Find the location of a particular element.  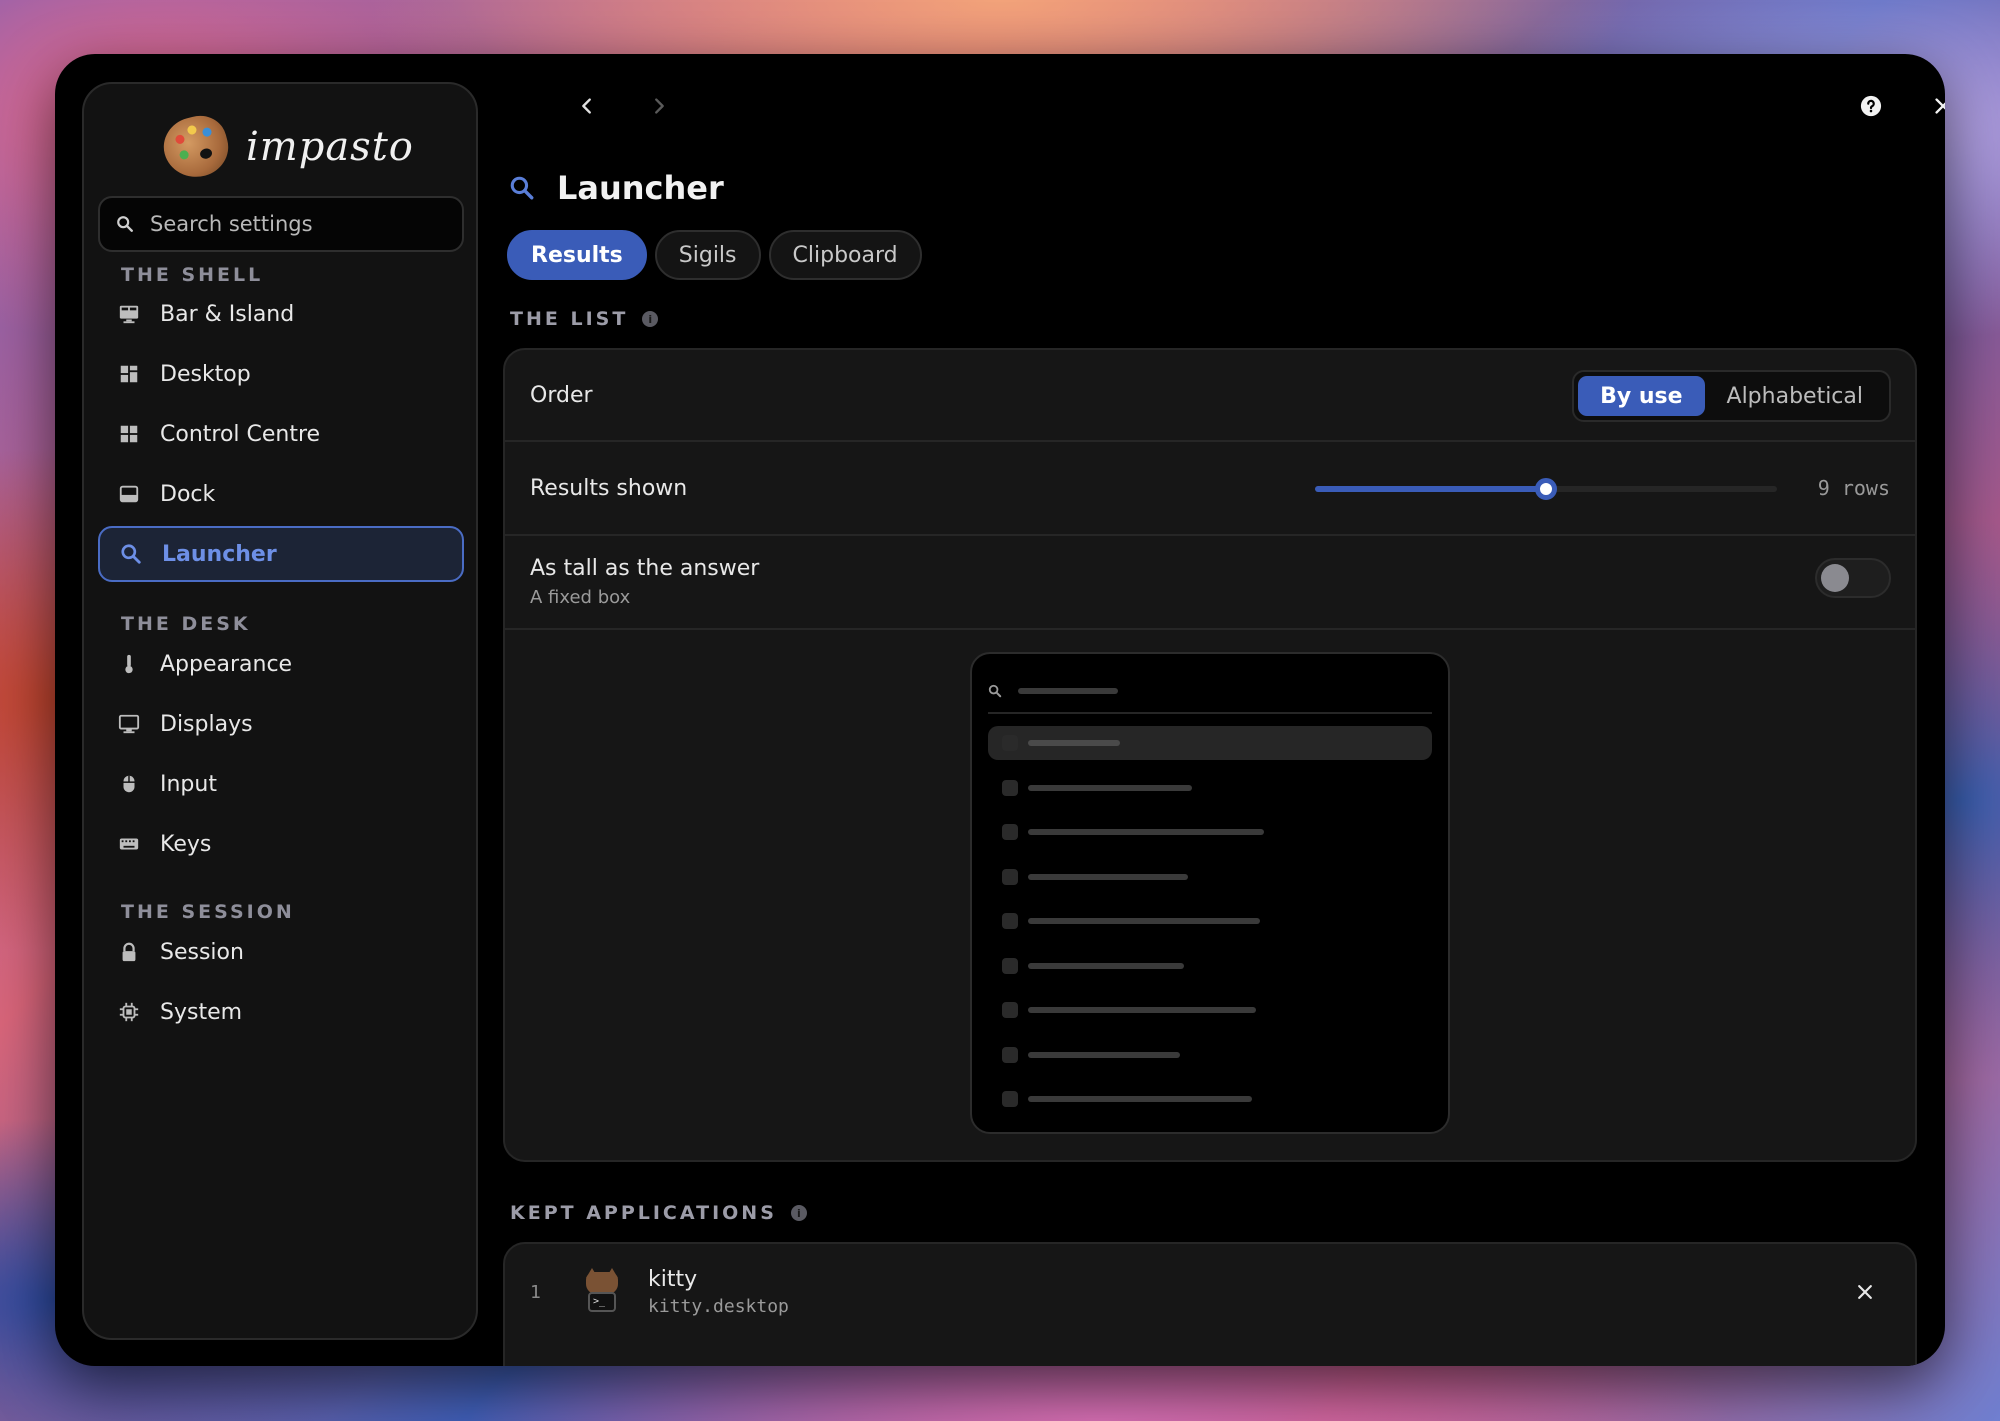

results-shown-slider is located at coordinates (1546, 489).